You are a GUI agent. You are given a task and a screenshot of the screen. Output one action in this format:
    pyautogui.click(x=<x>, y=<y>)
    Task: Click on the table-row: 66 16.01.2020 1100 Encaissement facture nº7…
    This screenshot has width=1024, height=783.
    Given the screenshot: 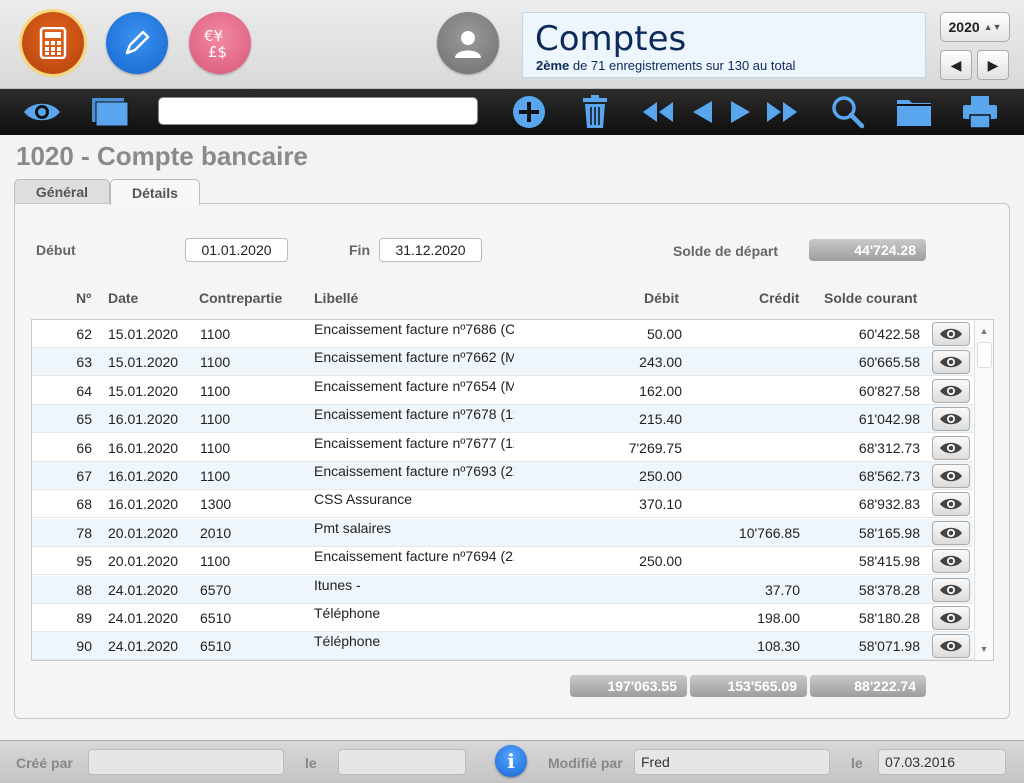 What is the action you would take?
    pyautogui.click(x=502, y=448)
    